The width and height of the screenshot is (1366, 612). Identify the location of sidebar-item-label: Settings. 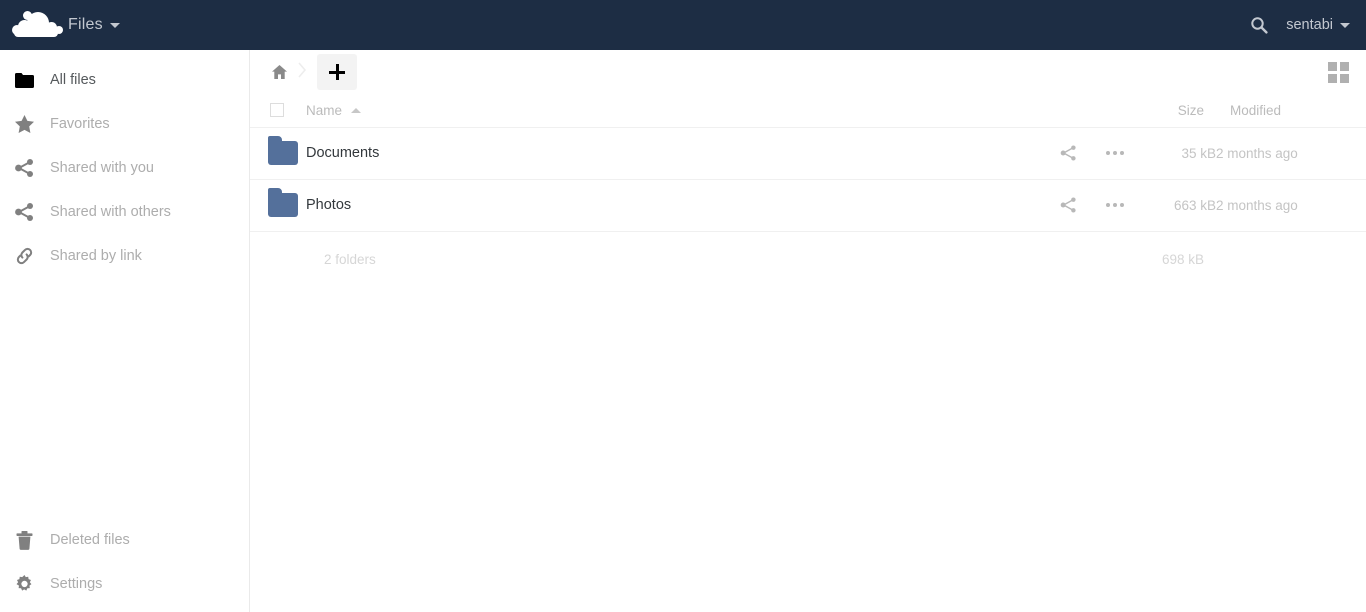
(76, 584).